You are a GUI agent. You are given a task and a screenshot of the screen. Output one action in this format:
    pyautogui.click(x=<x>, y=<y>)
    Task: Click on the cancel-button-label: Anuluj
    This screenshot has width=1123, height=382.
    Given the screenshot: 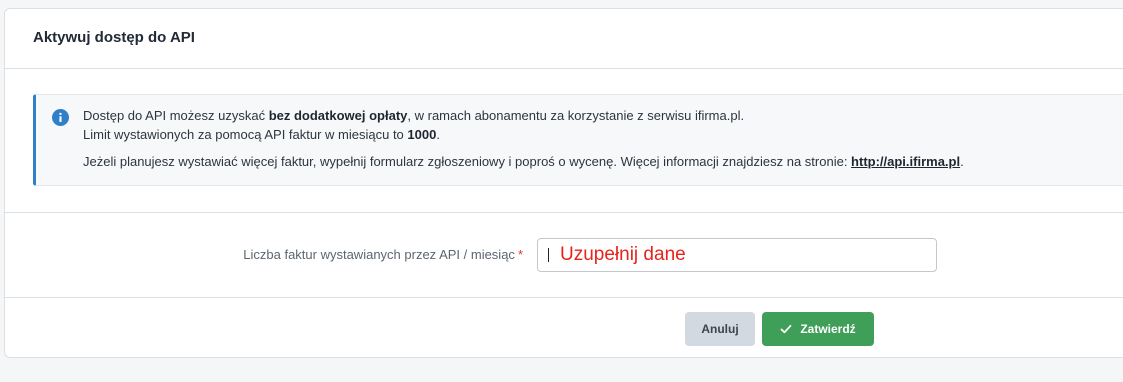 What is the action you would take?
    pyautogui.click(x=720, y=329)
    